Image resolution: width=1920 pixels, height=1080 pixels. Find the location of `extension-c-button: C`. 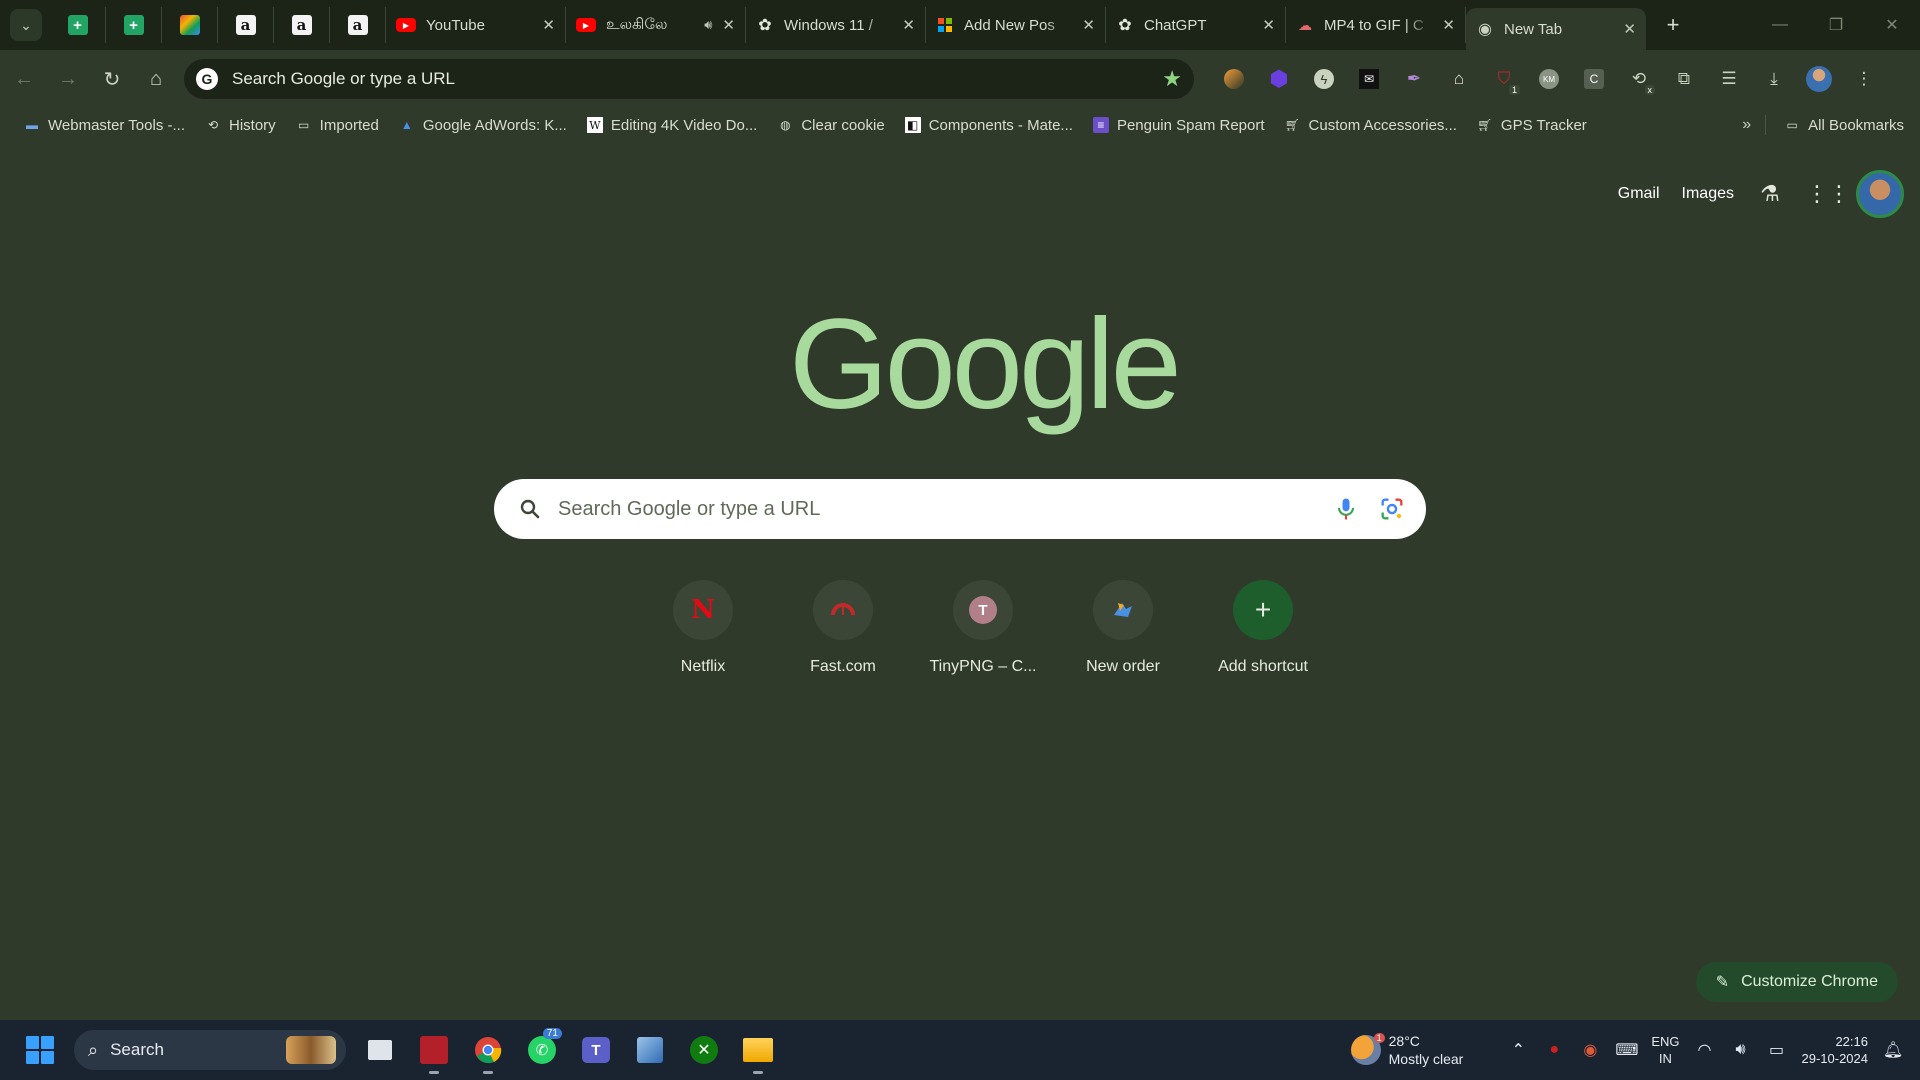

extension-c-button: C is located at coordinates (1594, 79).